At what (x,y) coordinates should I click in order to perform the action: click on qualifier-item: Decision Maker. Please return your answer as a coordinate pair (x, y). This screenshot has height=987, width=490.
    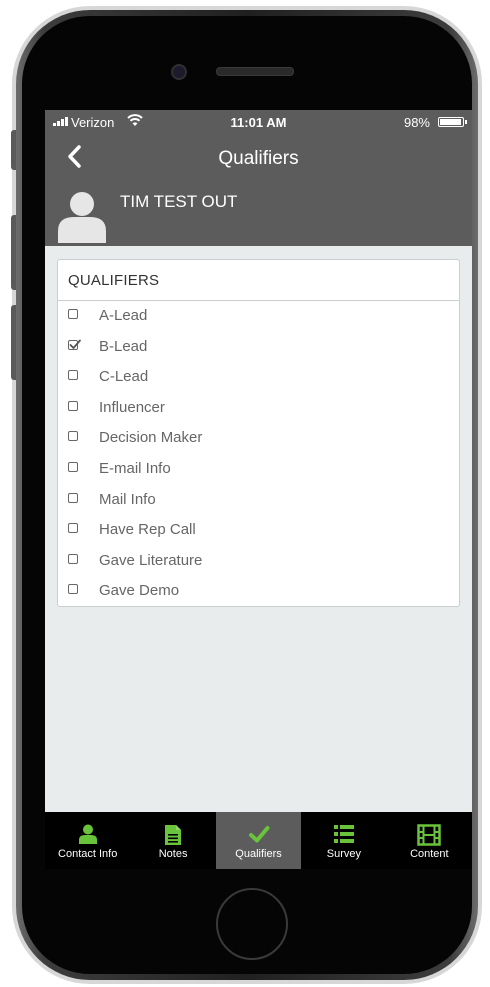
    Looking at the image, I should click on (258, 438).